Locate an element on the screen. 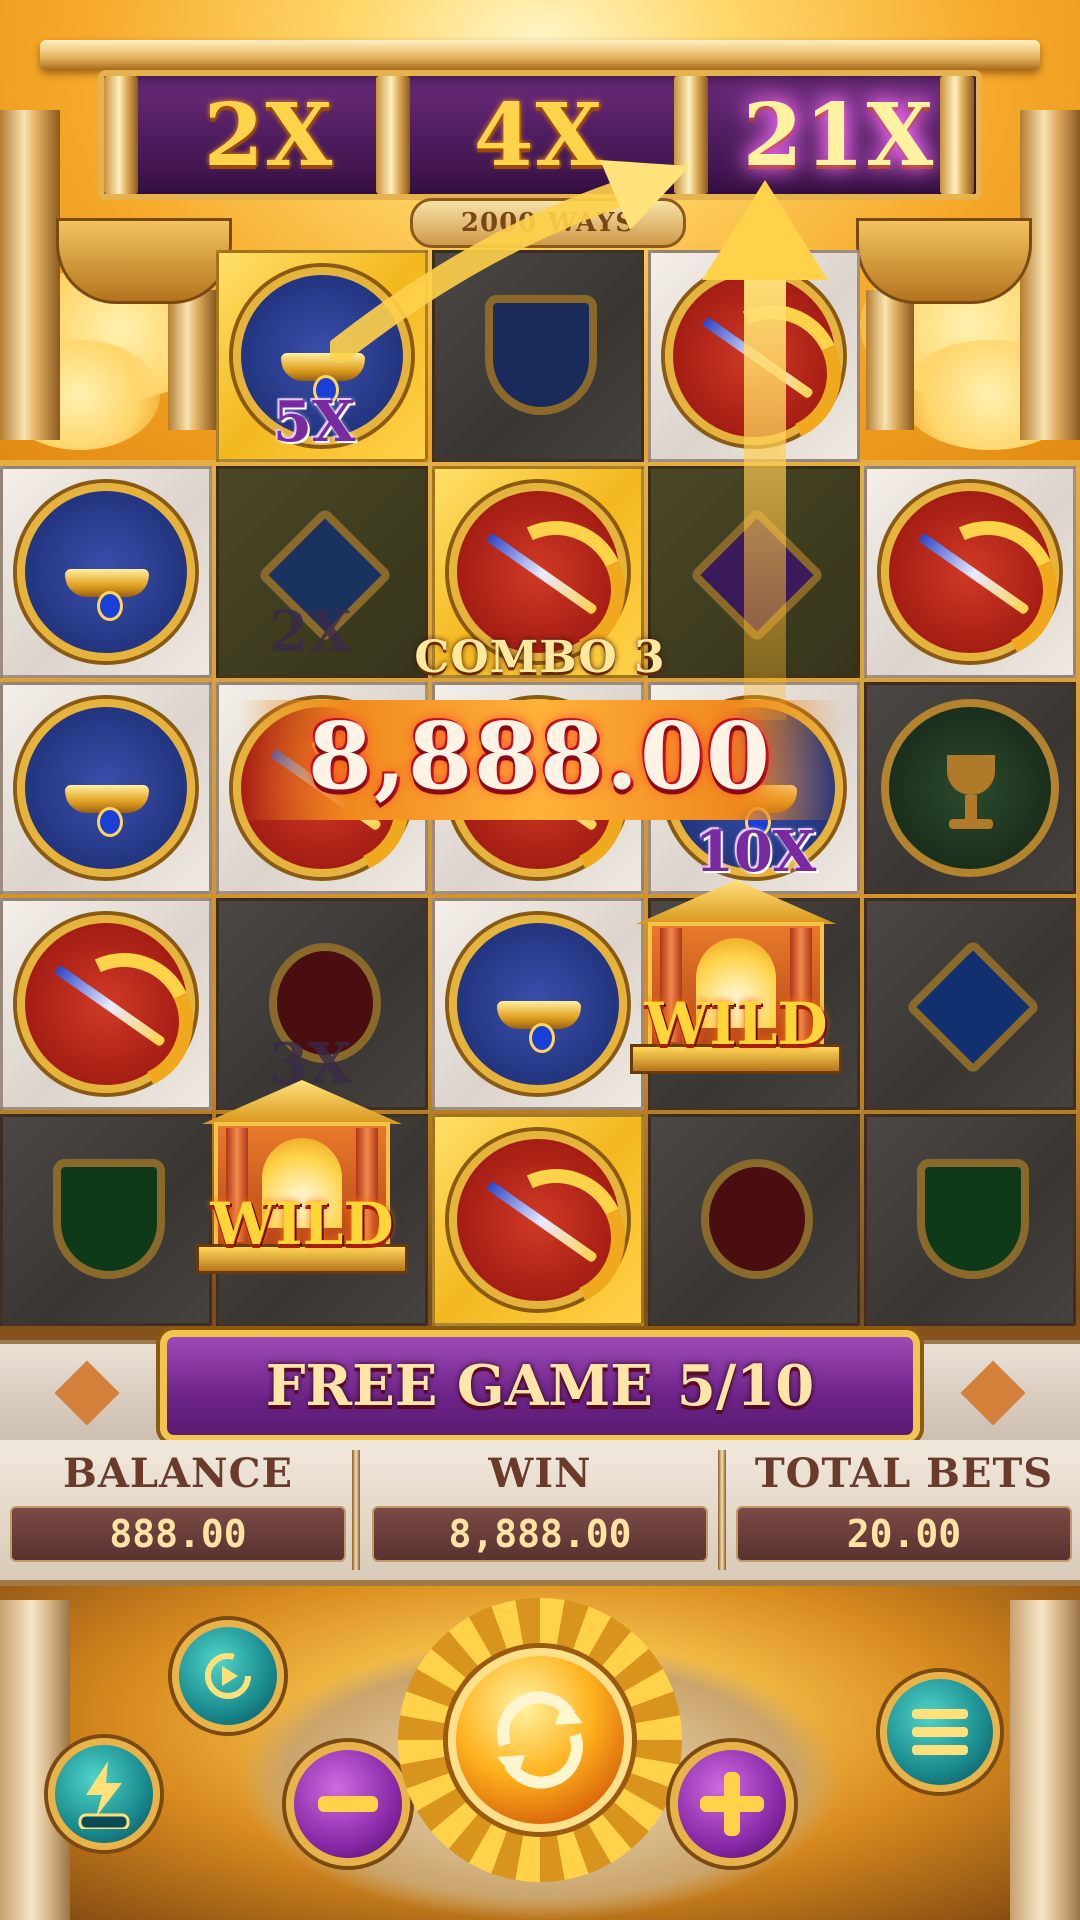 This screenshot has width=1080, height=1920. total-bets-section: TOTAL BETS is located at coordinates (904, 1473).